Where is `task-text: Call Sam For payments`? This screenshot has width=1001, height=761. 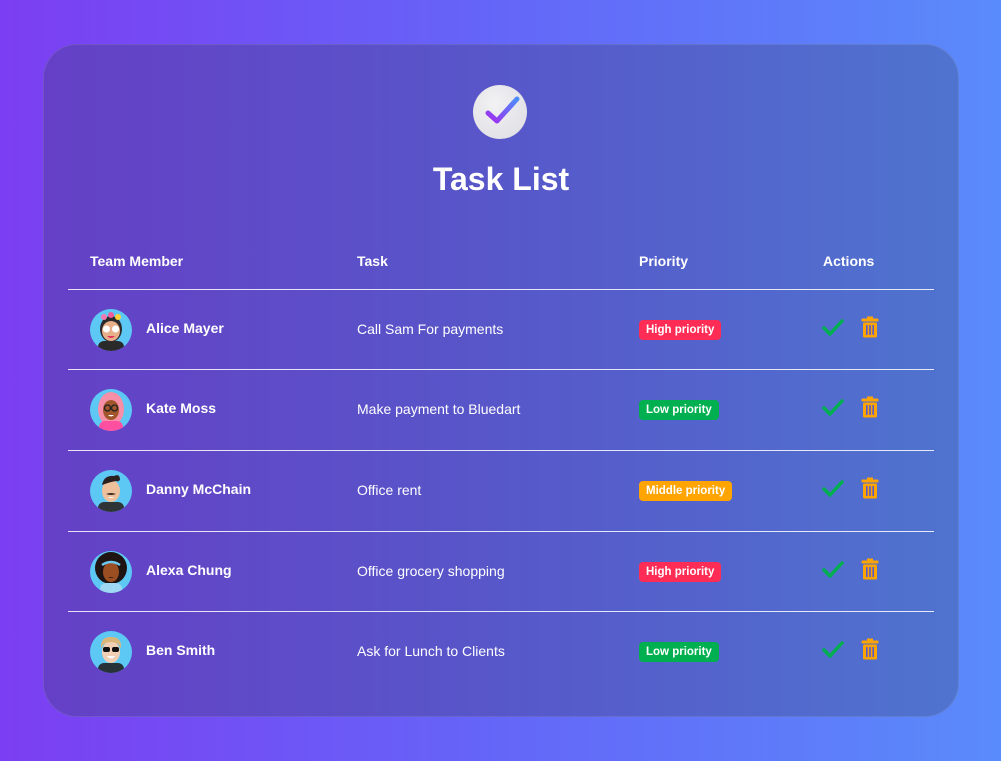
task-text: Call Sam For payments is located at coordinates (430, 329).